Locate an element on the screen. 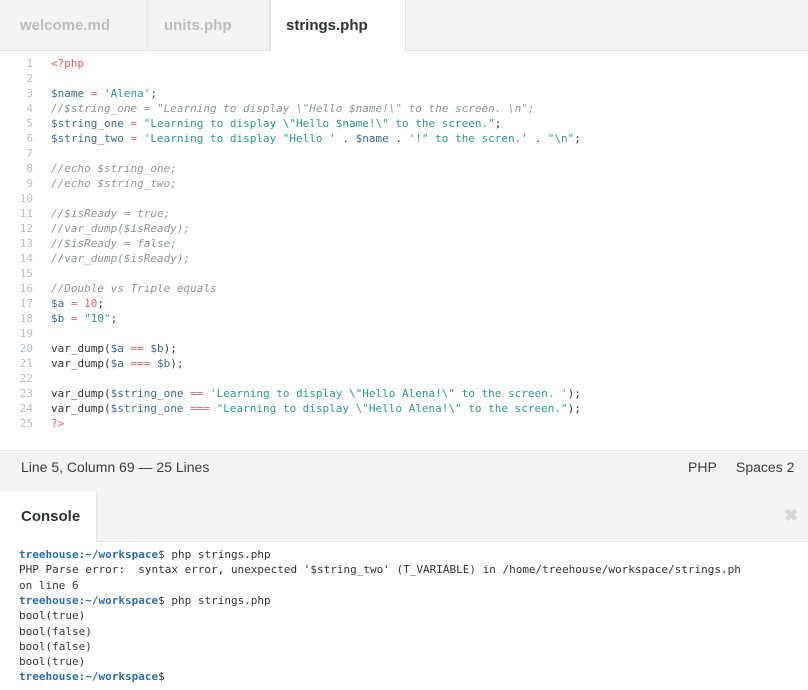  code-token: ?> is located at coordinates (58, 423).